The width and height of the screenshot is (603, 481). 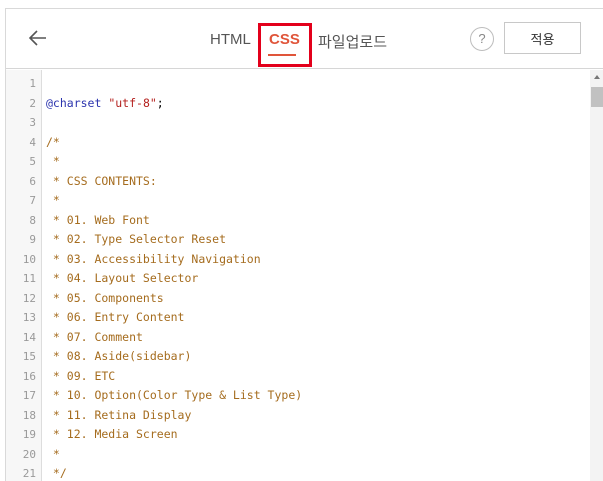 I want to click on line-number: 7, so click(x=32, y=200).